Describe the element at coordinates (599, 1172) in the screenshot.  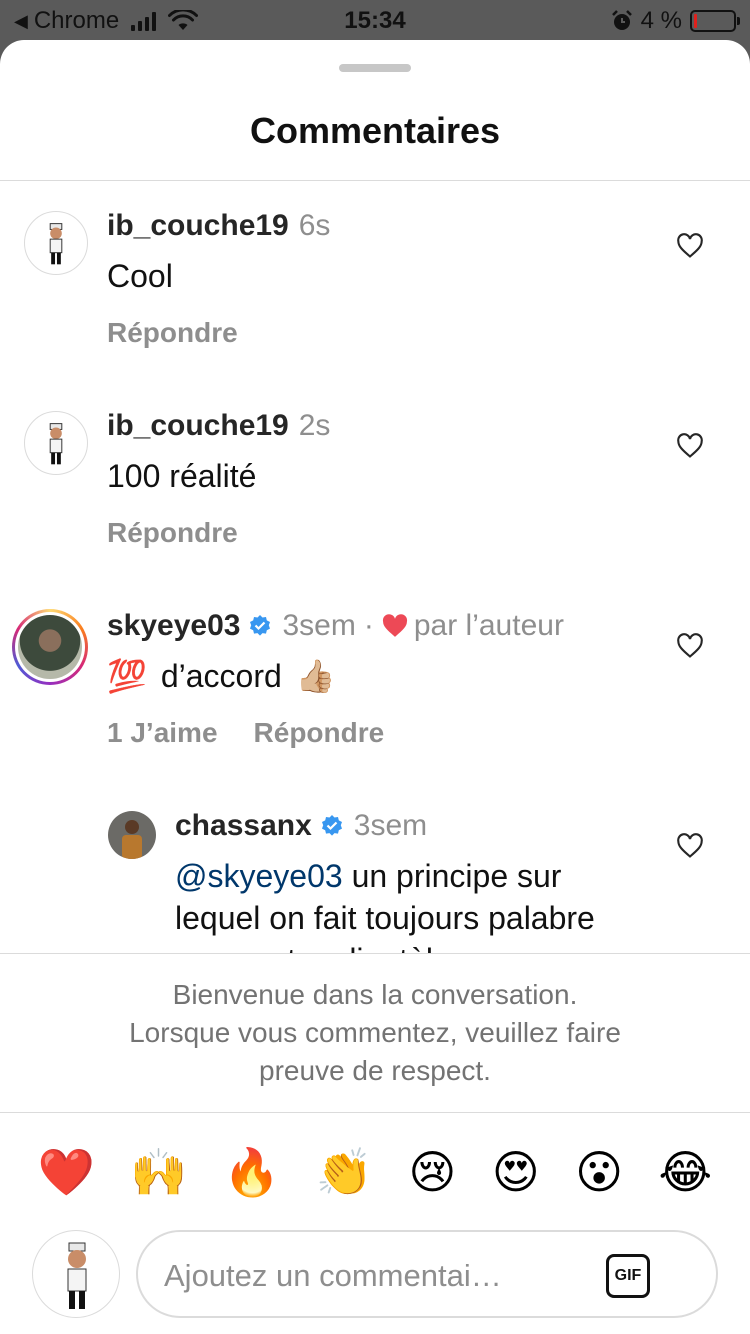
I see `reaction-surprised: 😮` at that location.